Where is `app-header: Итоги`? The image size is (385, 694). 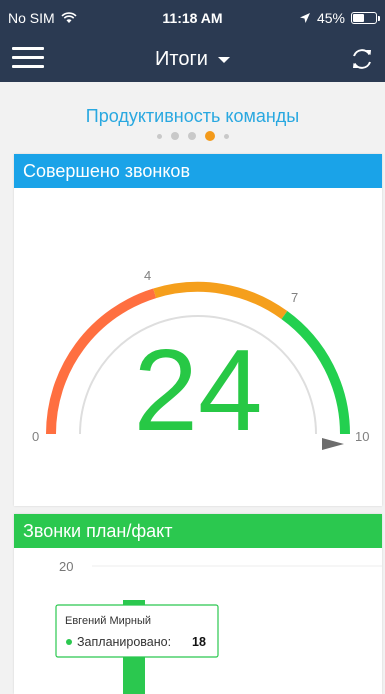 app-header: Итоги is located at coordinates (192, 59).